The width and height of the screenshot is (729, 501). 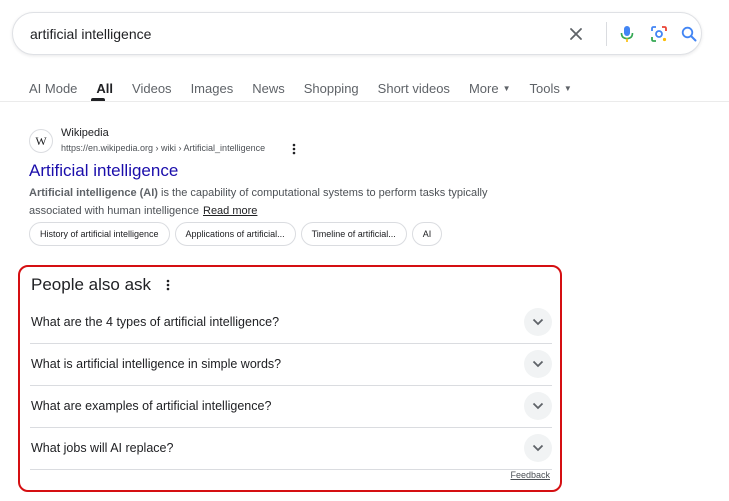 I want to click on tab-ai-mode: AI Mode, so click(x=53, y=88).